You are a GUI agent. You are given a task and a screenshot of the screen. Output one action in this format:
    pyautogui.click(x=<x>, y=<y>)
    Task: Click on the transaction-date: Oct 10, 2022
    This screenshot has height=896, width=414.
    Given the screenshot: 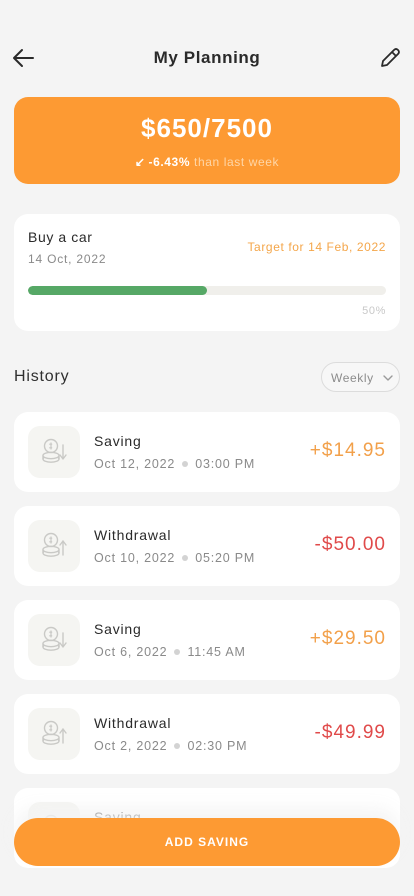 What is the action you would take?
    pyautogui.click(x=135, y=558)
    